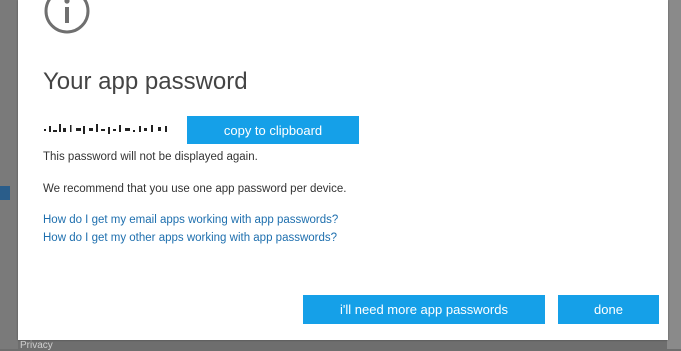 The width and height of the screenshot is (681, 351). I want to click on dialog-title: Your app password, so click(145, 81).